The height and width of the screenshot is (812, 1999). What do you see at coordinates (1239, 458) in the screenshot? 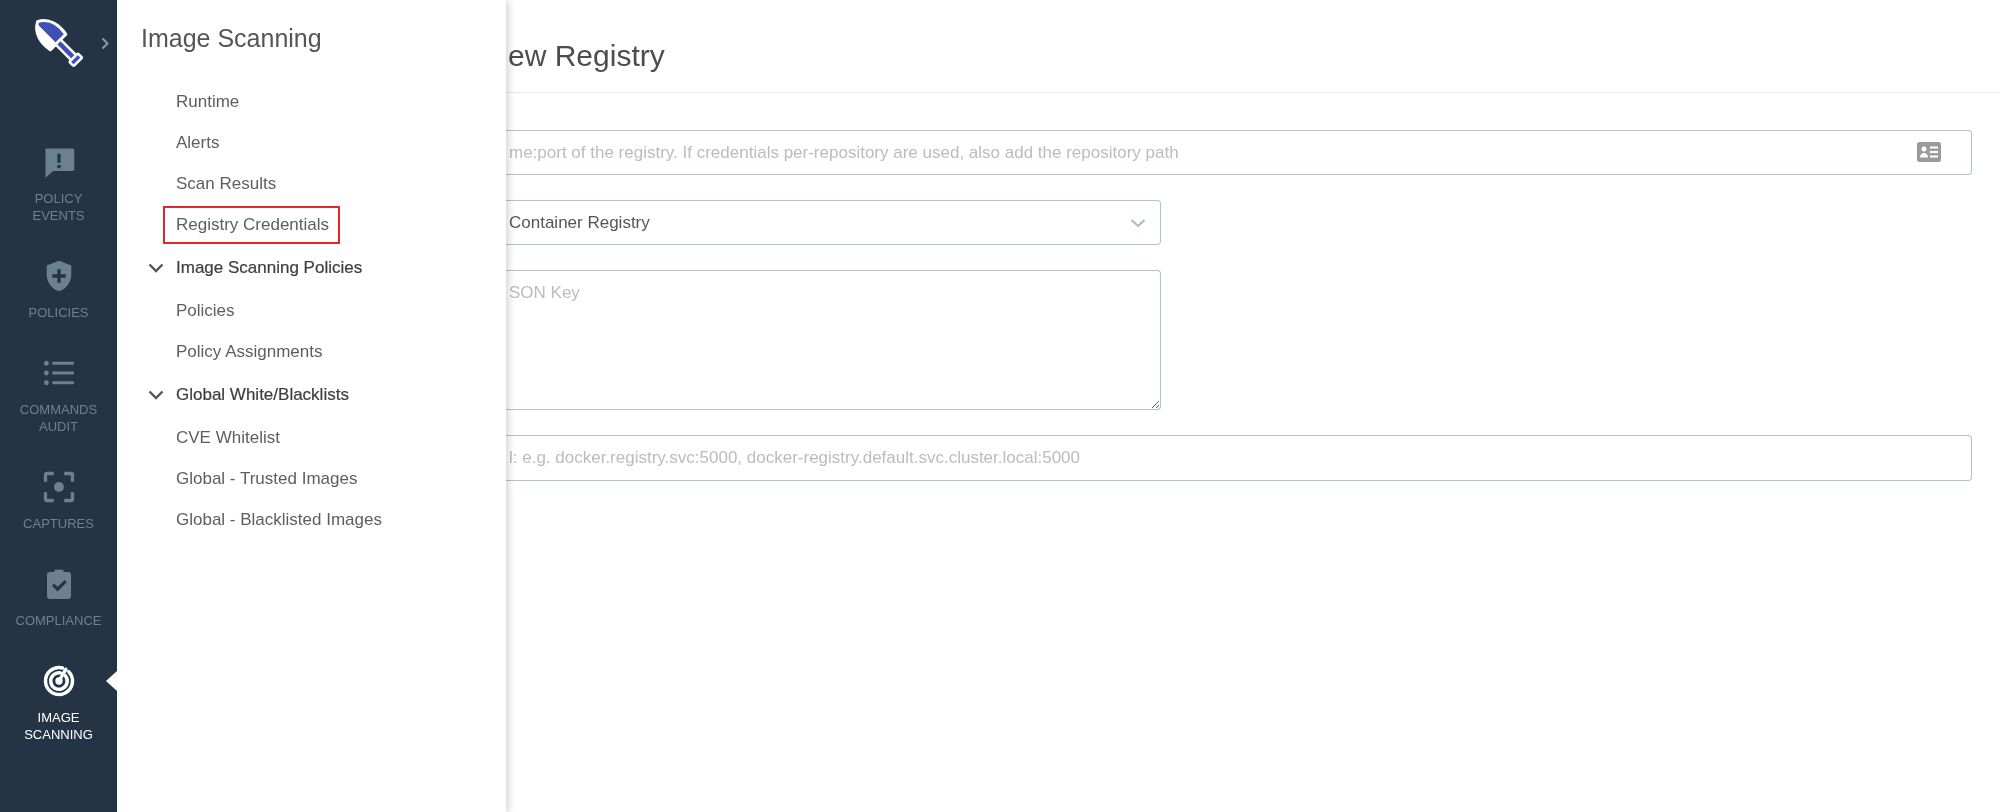
I see `text-field: l: e.g. docker.registry.svc:5000, docker-registry.default.svc.cluster.local:5000` at bounding box center [1239, 458].